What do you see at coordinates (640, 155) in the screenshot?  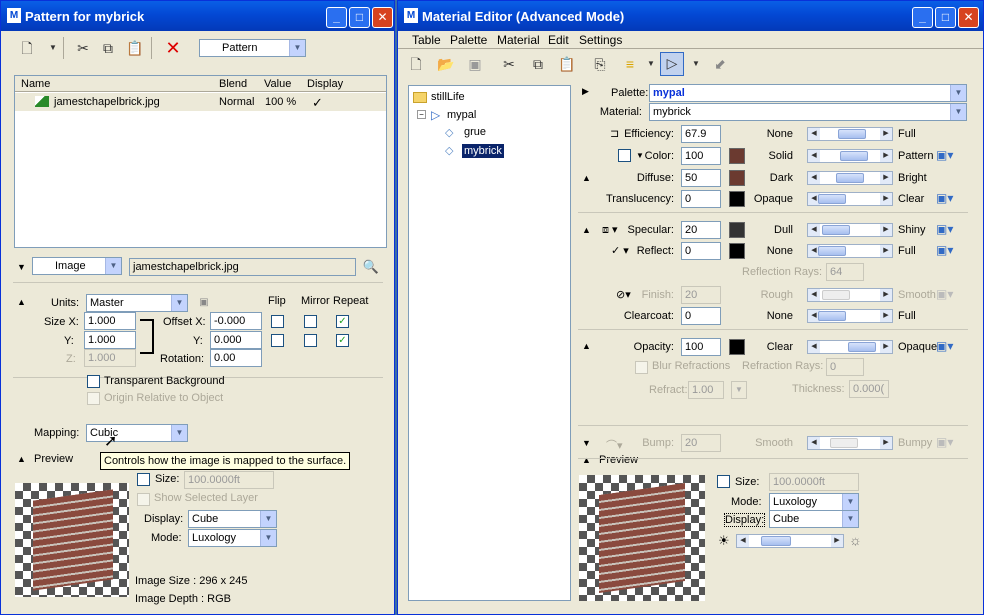 I see `color-dropdown-icon: ▼` at bounding box center [640, 155].